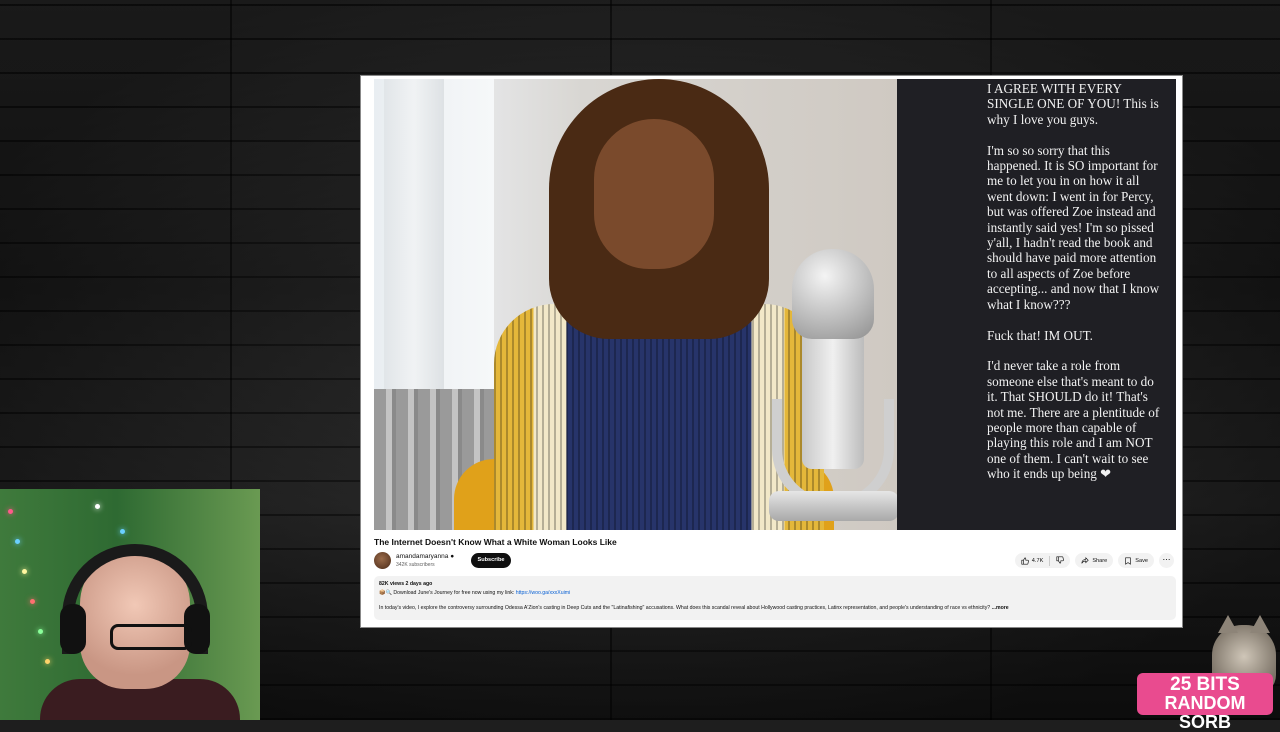 The image size is (1280, 732). I want to click on thumbs-up-icon, so click(1025, 560).